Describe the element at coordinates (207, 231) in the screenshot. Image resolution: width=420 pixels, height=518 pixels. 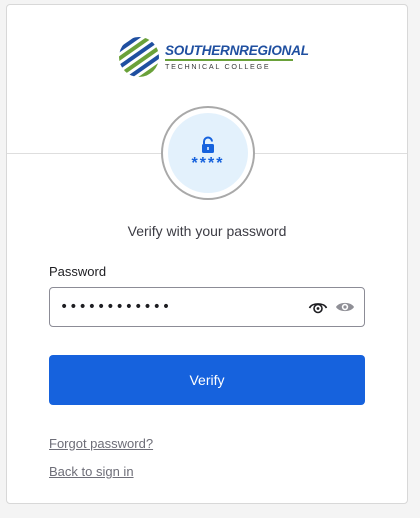
I see `page-title: Verify with your password` at that location.